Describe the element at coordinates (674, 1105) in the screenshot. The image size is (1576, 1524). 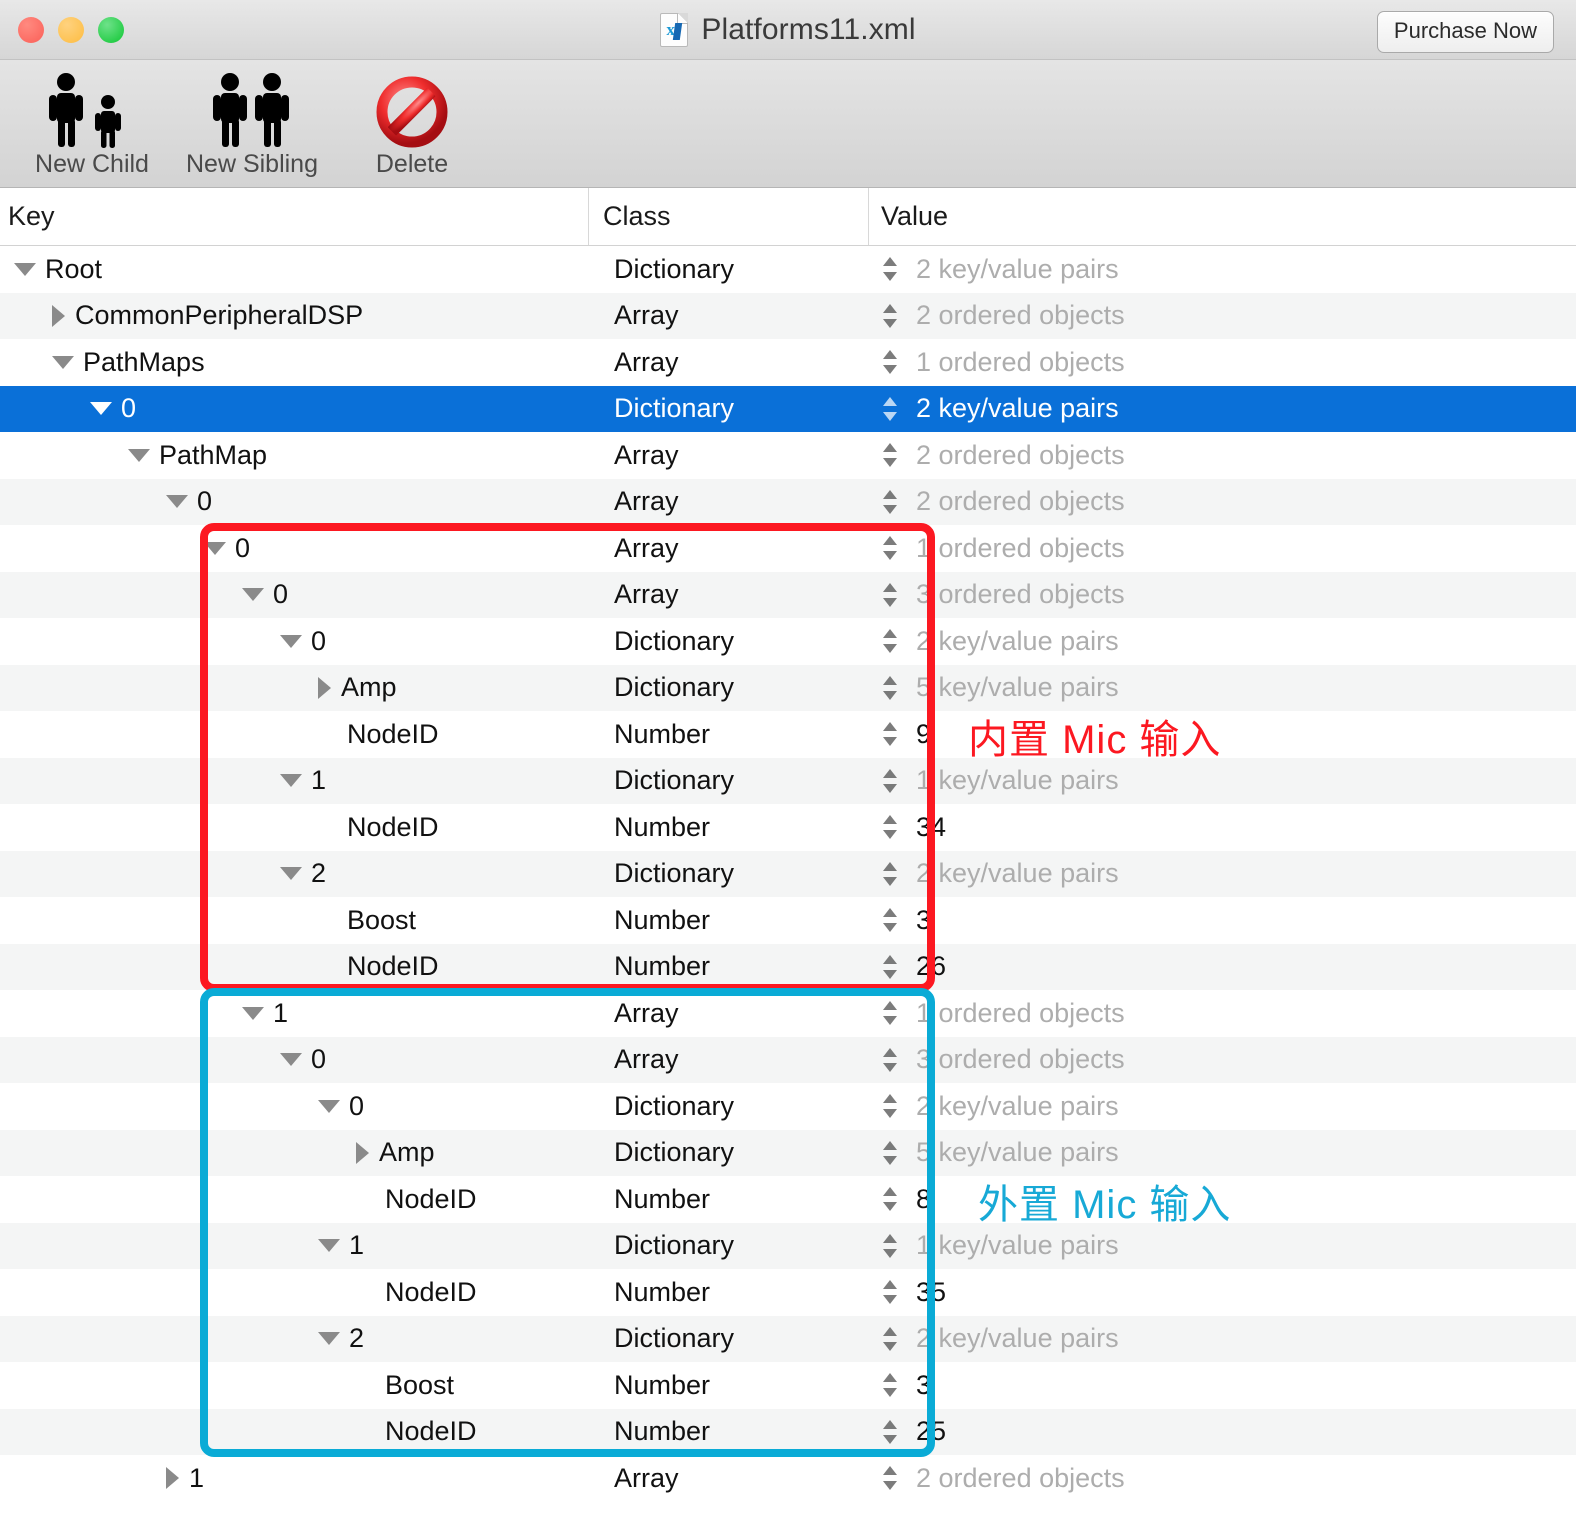
I see `row-class-label: Dictionary` at that location.